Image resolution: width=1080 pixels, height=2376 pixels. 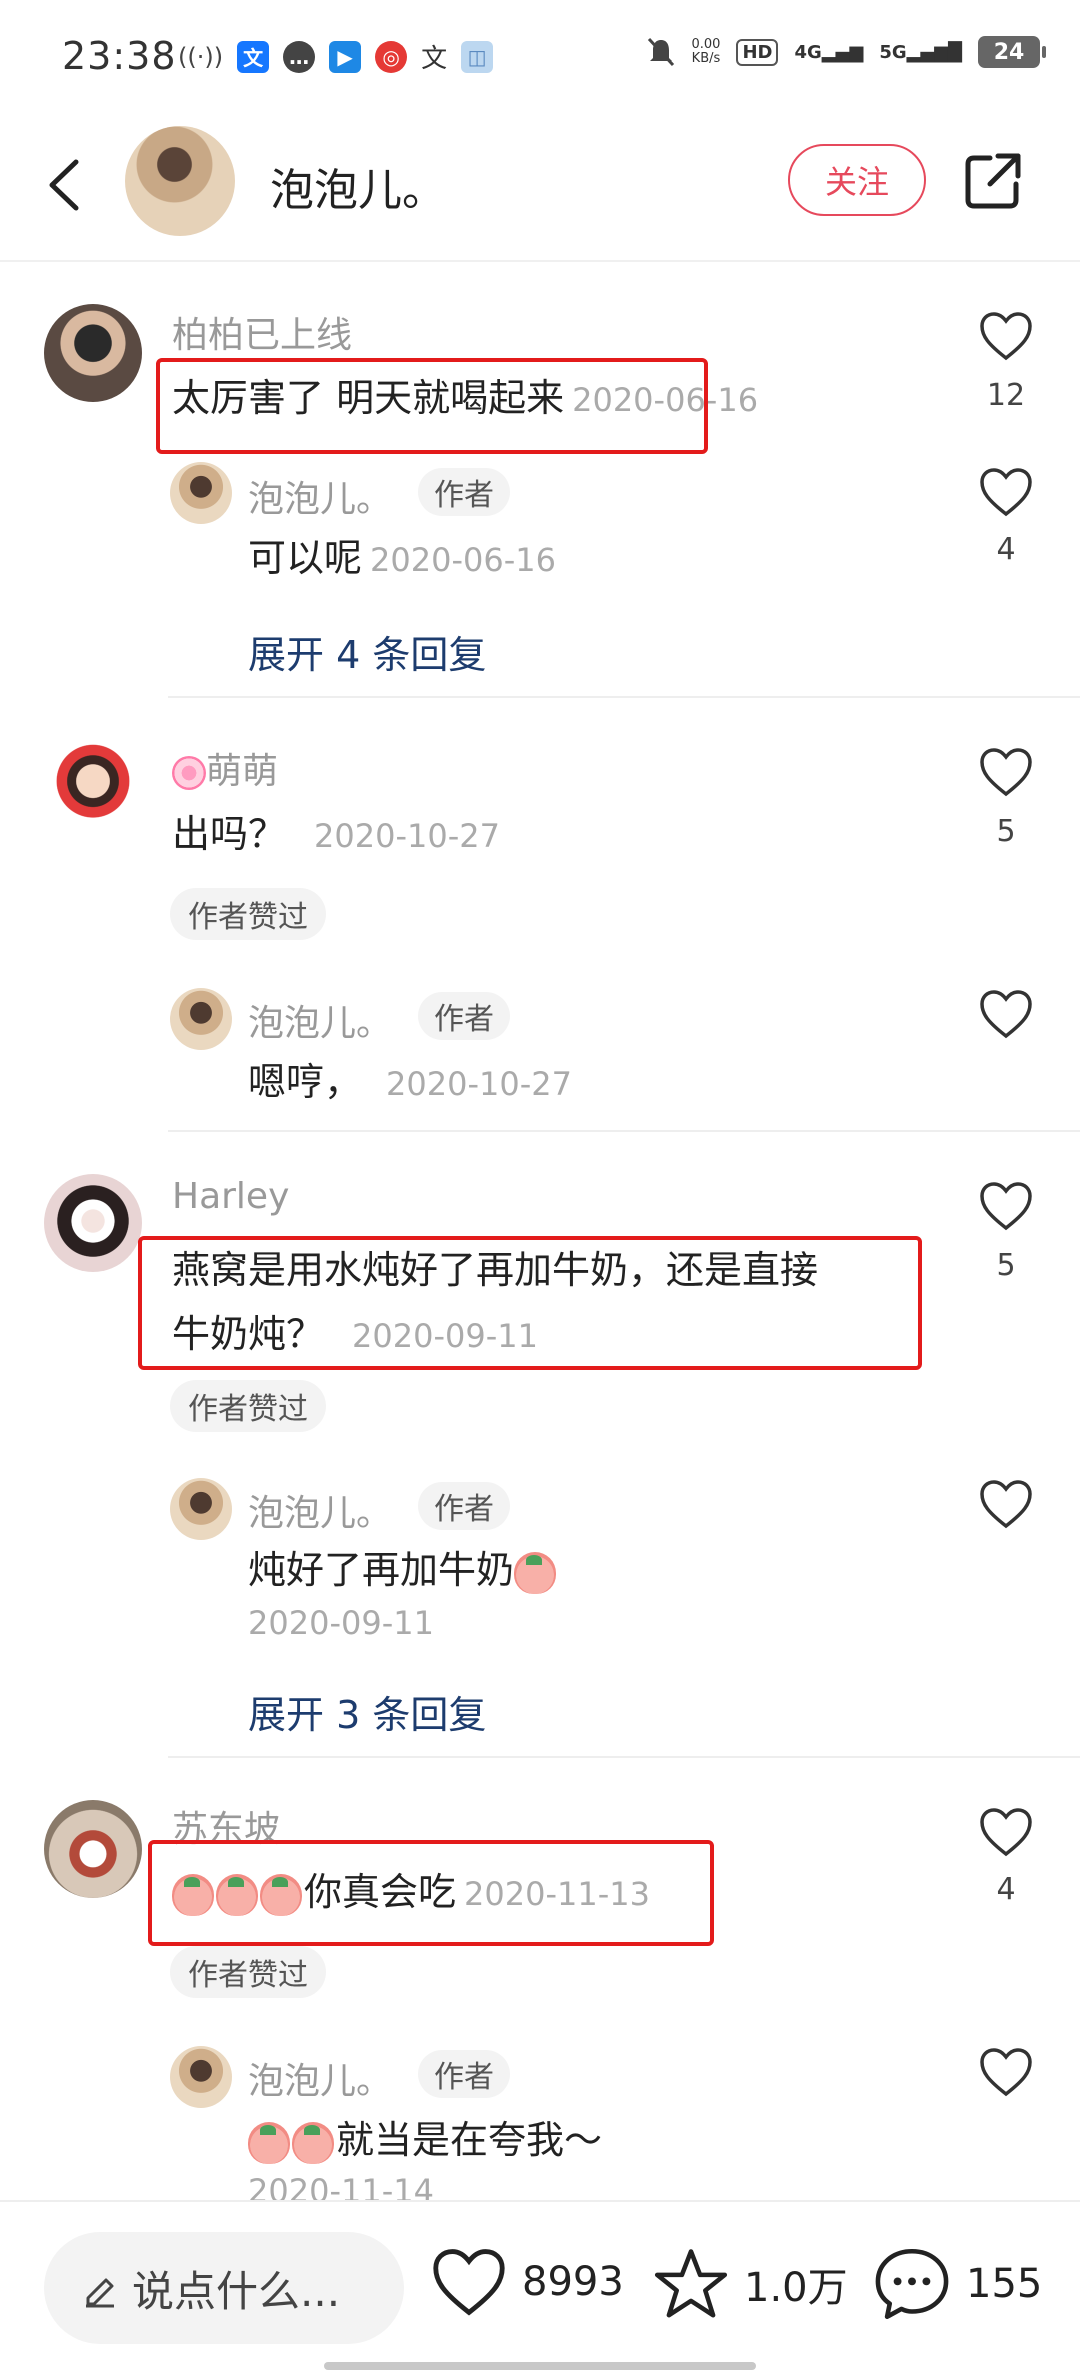 What do you see at coordinates (912, 2284) in the screenshot?
I see `comment-bubble-icon` at bounding box center [912, 2284].